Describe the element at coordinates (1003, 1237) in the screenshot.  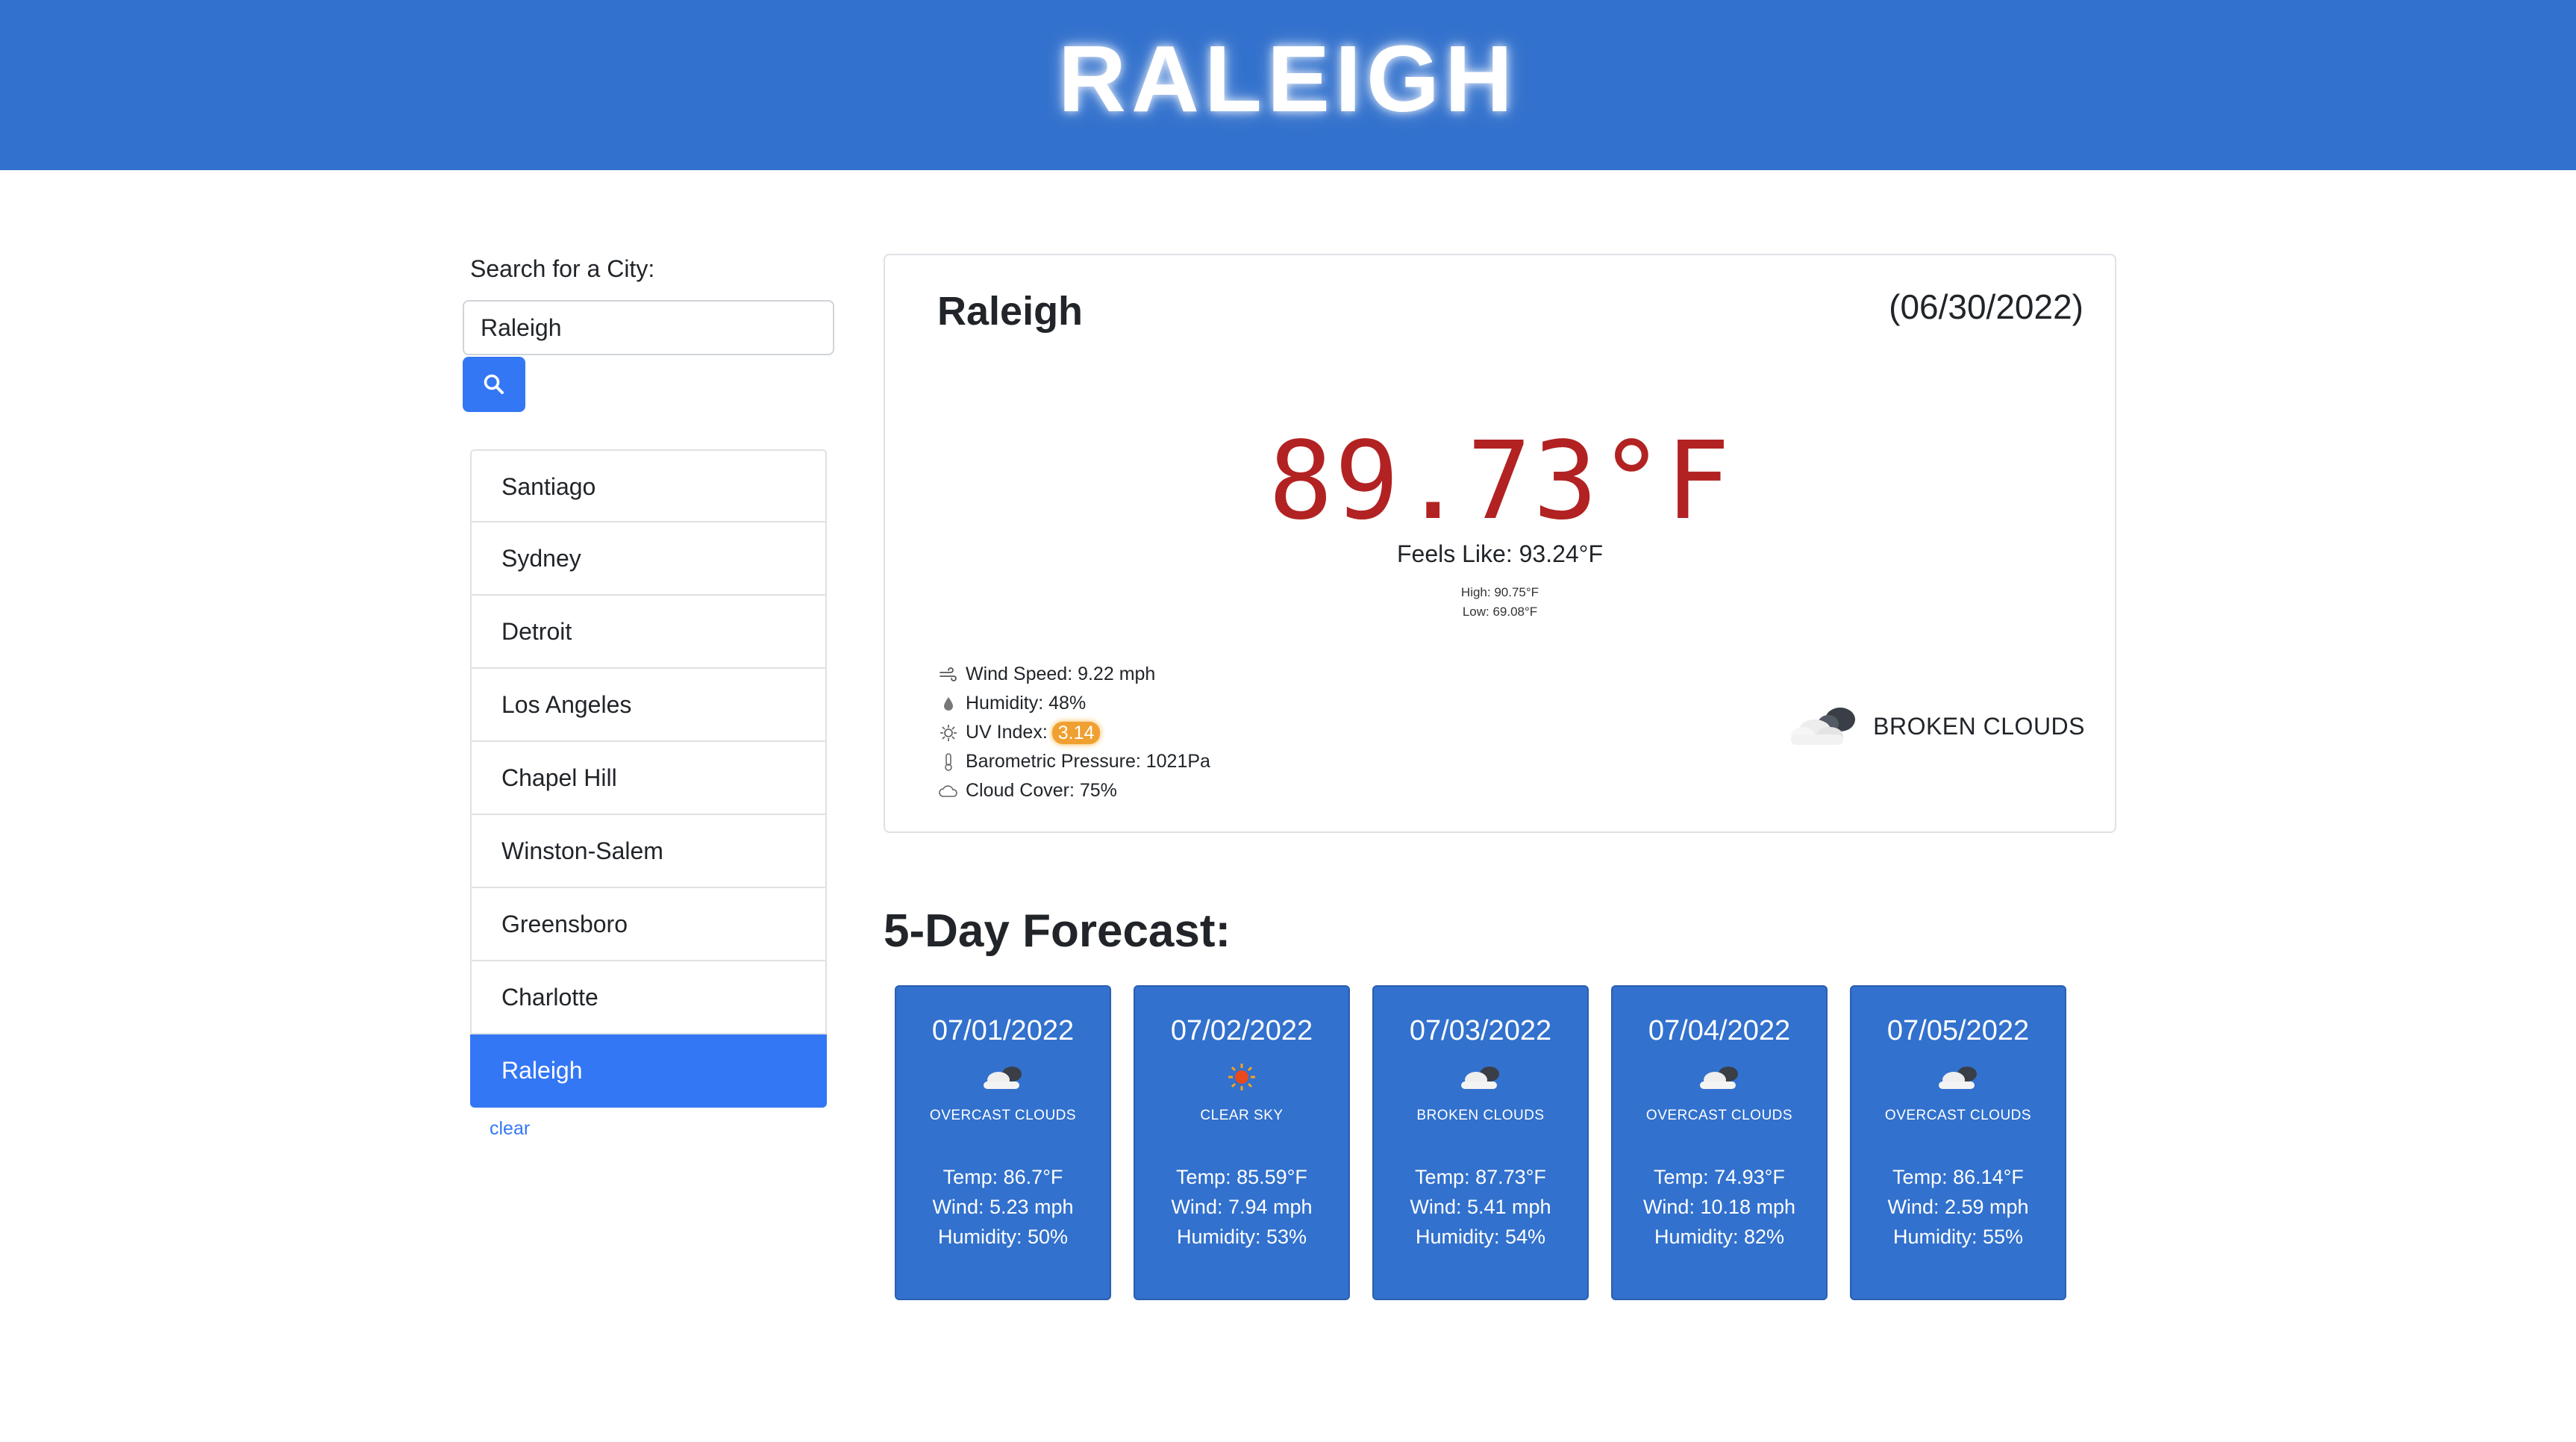
I see `forecast-humidity: Humidity: 50%` at that location.